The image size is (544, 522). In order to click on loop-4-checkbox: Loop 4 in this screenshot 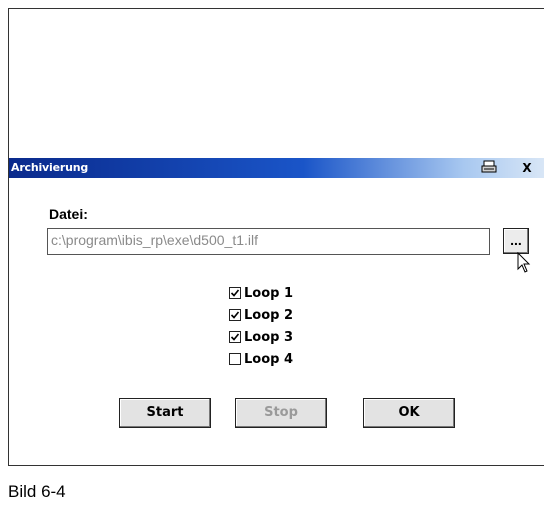, I will do `click(261, 359)`.